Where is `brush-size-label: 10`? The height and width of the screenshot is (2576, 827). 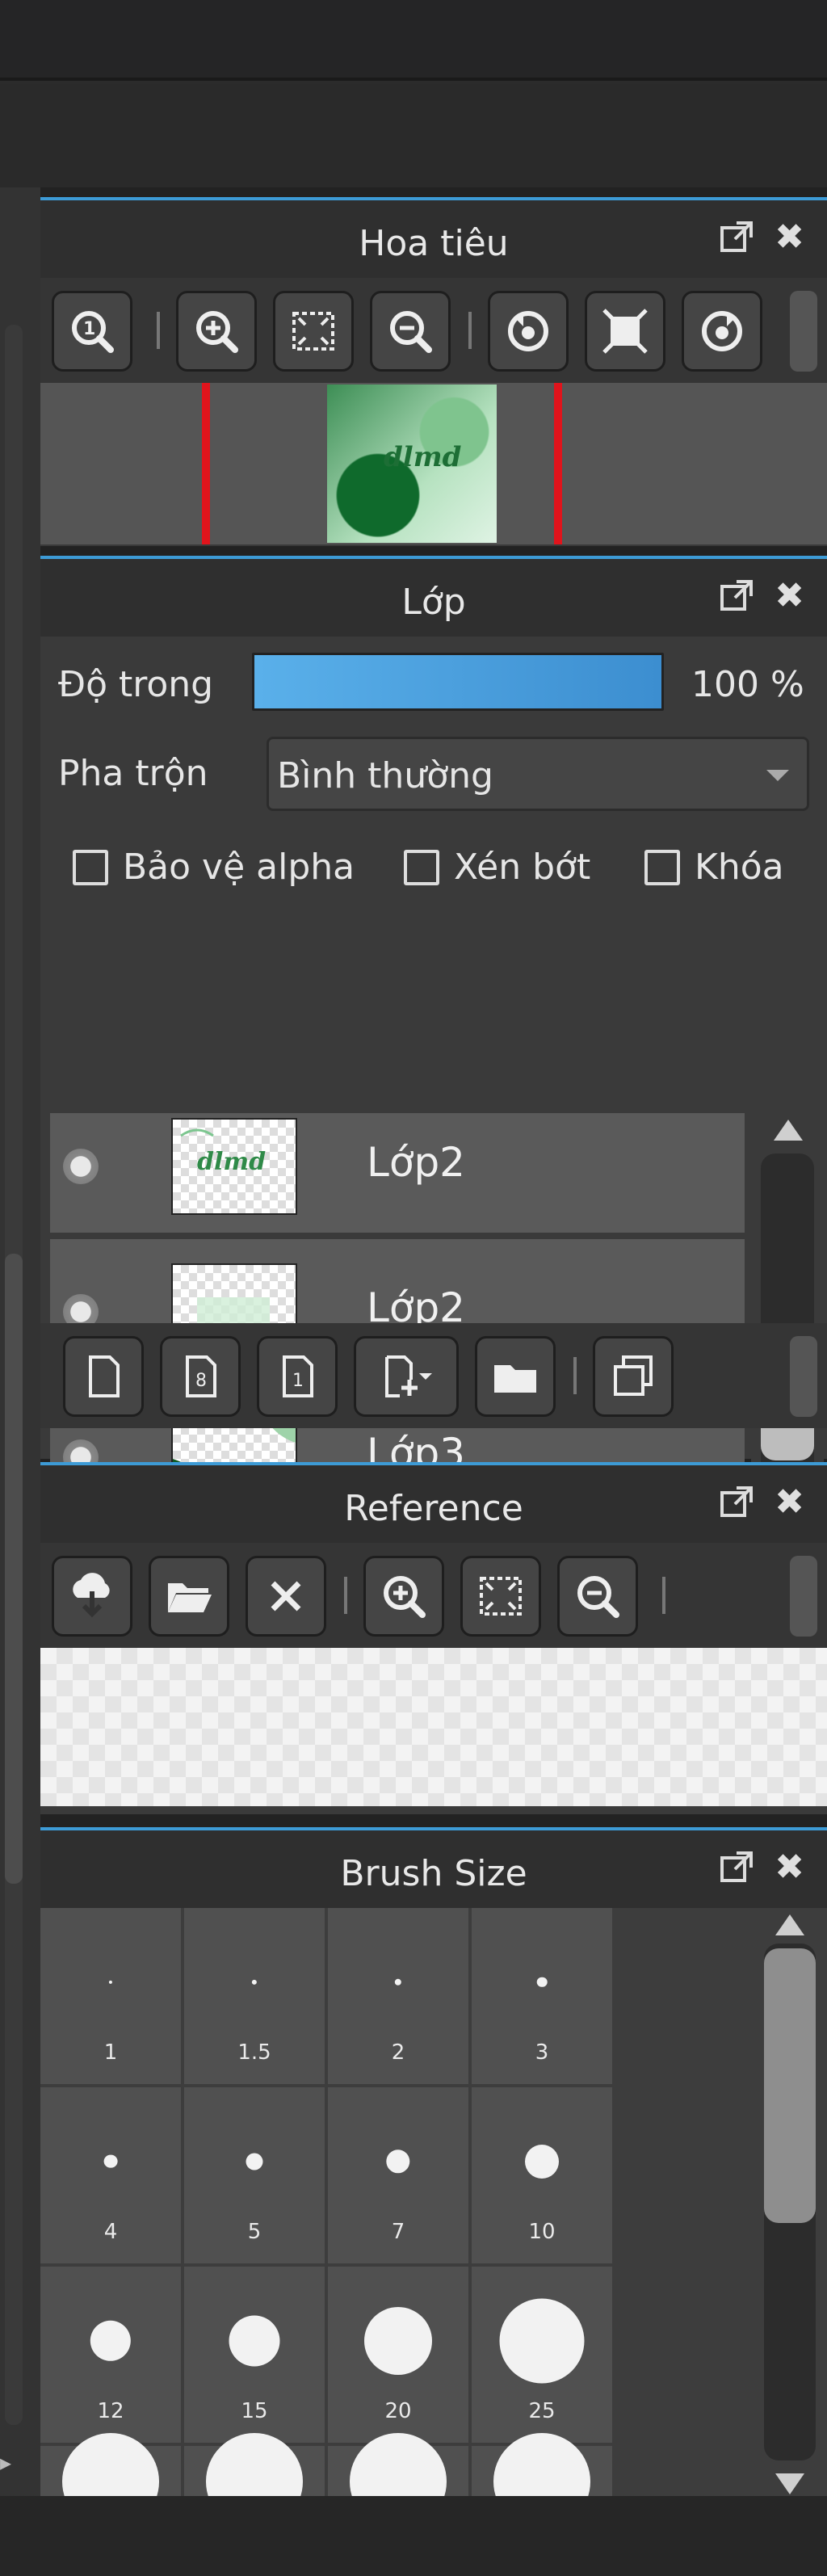 brush-size-label: 10 is located at coordinates (542, 2232).